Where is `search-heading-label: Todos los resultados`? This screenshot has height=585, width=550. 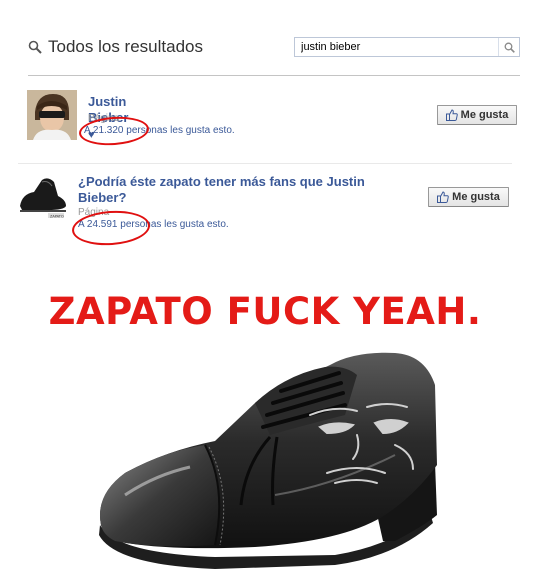 search-heading-label: Todos los resultados is located at coordinates (125, 46).